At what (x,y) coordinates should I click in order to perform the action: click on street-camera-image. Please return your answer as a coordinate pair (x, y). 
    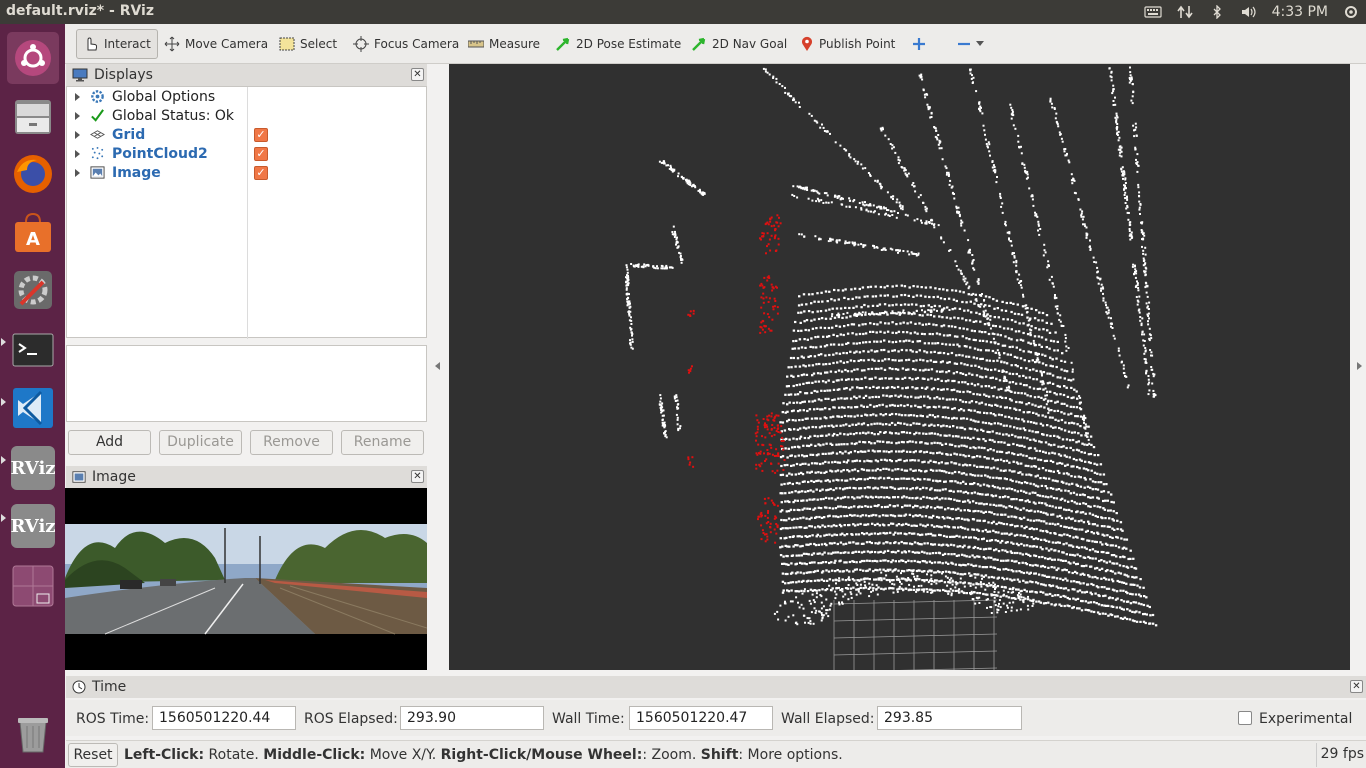
    Looking at the image, I should click on (246, 579).